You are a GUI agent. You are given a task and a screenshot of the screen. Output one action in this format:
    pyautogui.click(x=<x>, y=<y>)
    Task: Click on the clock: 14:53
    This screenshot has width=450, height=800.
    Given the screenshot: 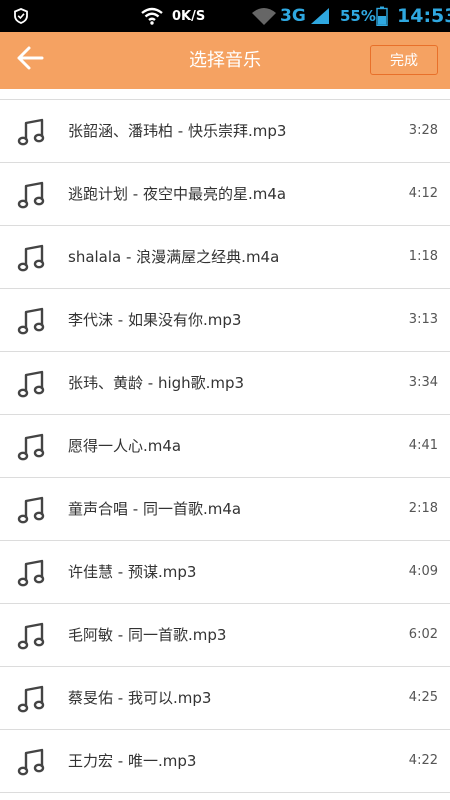 What is the action you would take?
    pyautogui.click(x=423, y=16)
    